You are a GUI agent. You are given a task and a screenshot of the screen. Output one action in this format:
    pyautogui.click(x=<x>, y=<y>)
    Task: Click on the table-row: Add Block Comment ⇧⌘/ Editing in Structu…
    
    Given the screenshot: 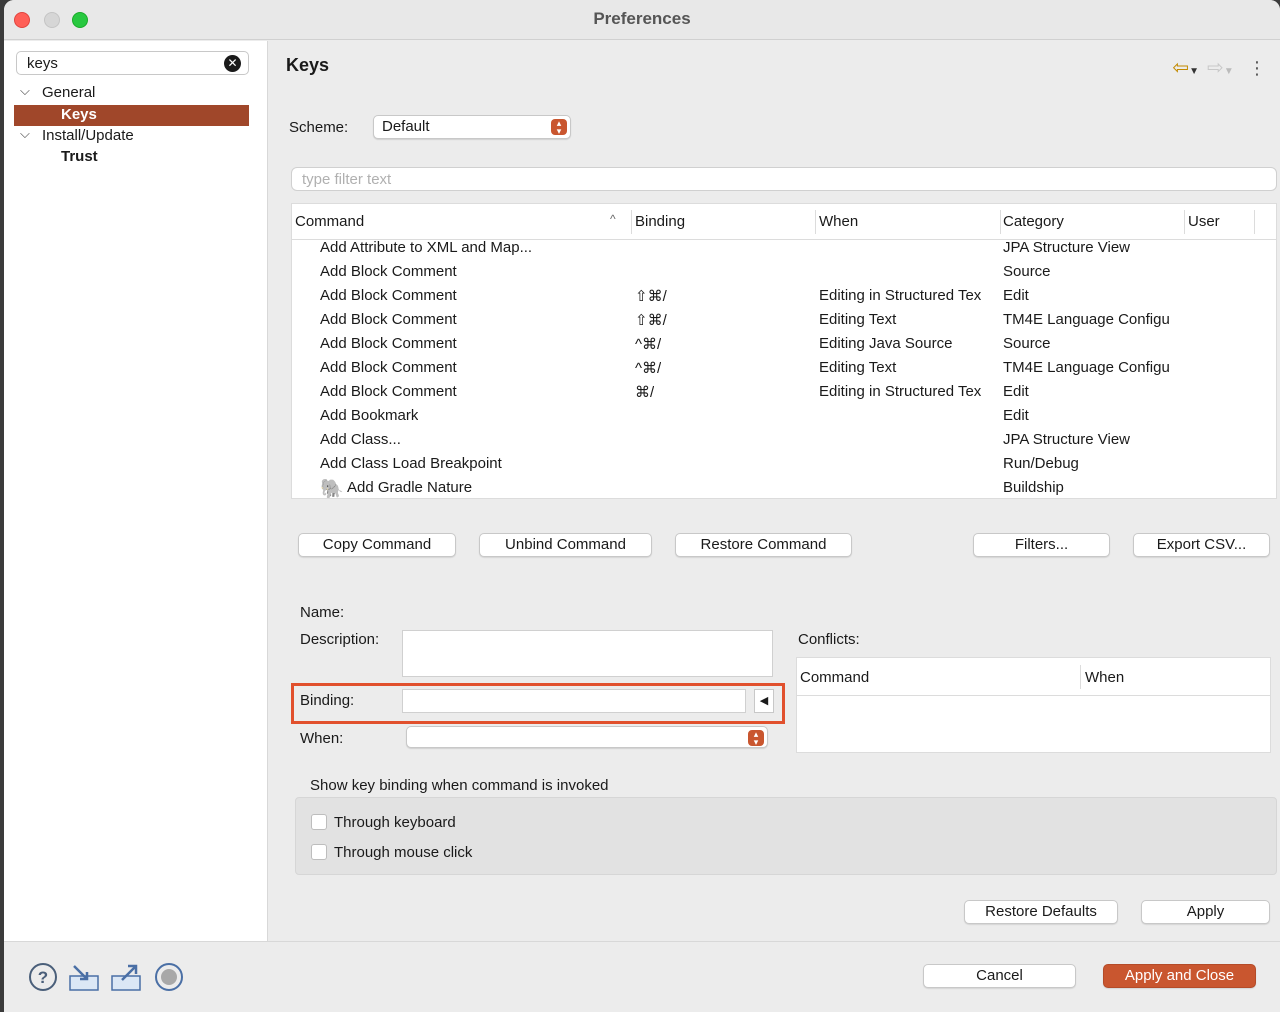 What is the action you would take?
    pyautogui.click(x=784, y=297)
    